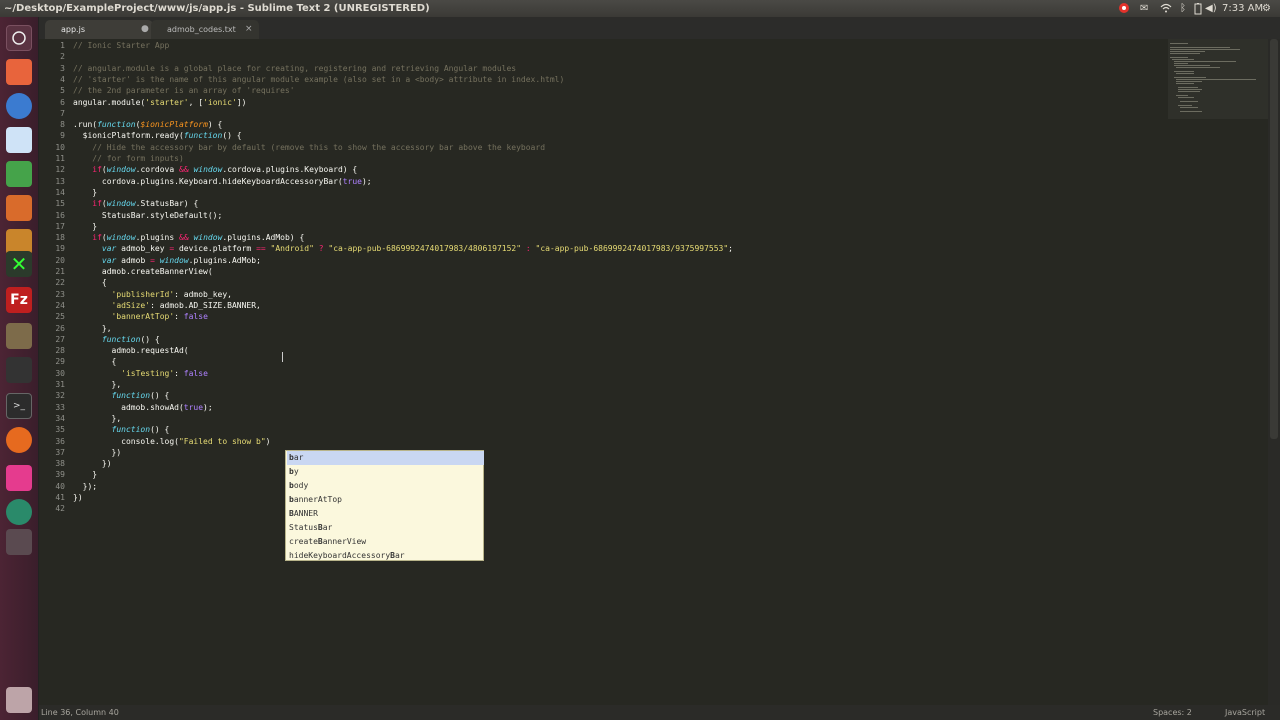 This screenshot has width=1280, height=720. I want to click on code-line: var admob = window.plugins.AdMob;, so click(167, 260).